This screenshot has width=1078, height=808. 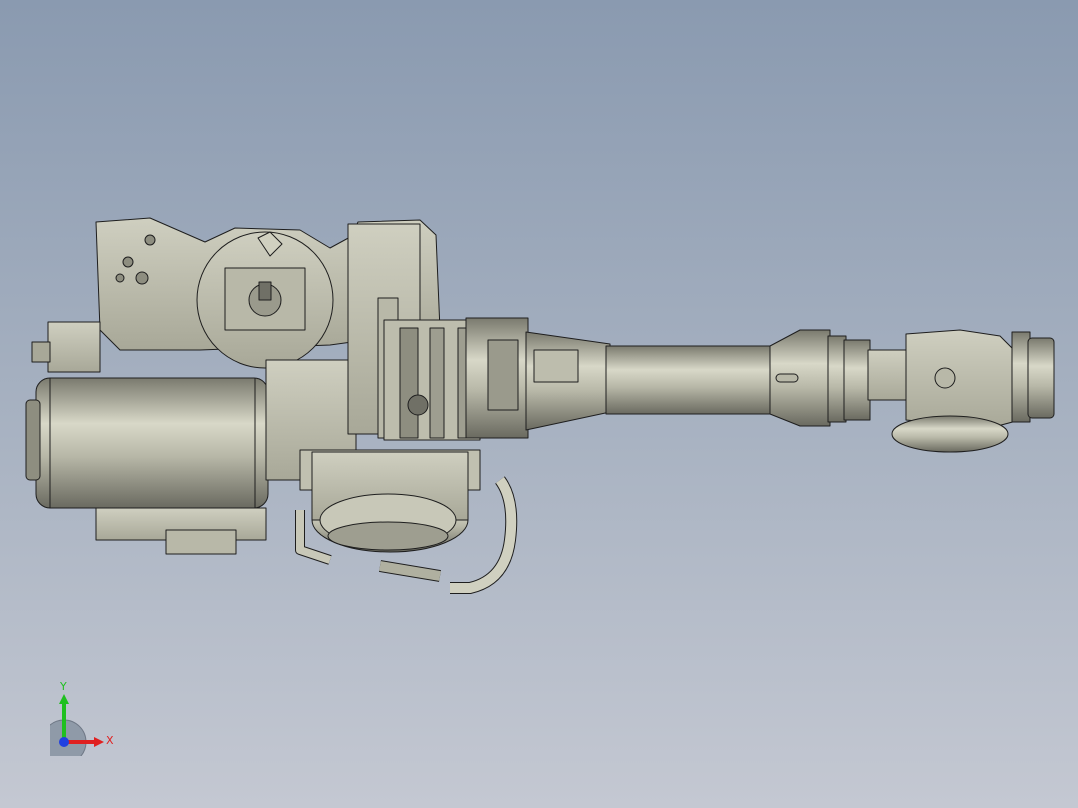 I want to click on coordinate-triad: Y X, so click(x=80, y=722).